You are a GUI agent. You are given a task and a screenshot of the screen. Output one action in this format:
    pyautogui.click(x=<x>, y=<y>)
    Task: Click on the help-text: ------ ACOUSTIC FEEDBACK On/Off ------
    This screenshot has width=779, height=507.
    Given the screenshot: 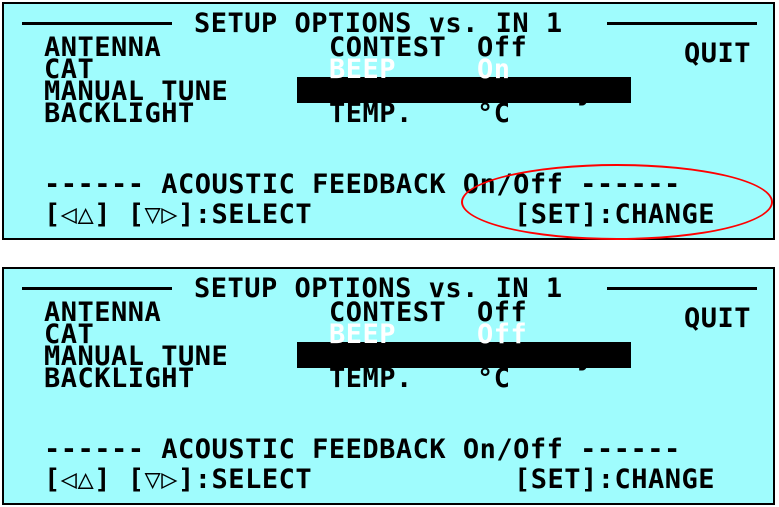 What is the action you would take?
    pyautogui.click(x=362, y=449)
    